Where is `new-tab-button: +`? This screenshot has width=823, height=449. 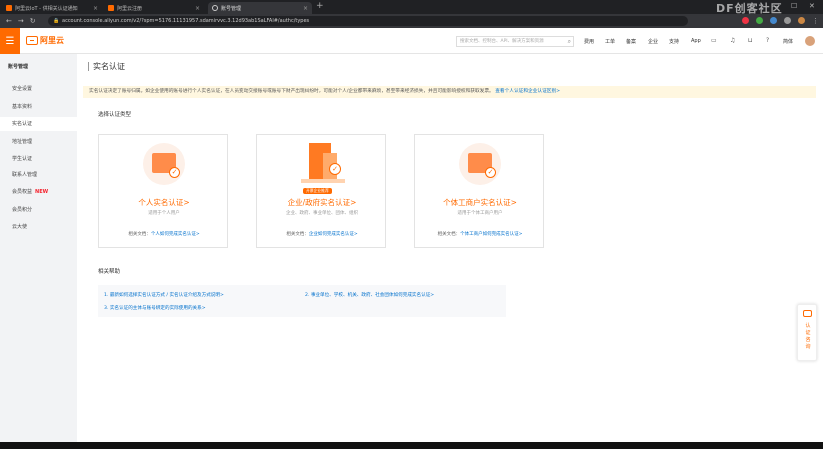 new-tab-button: + is located at coordinates (320, 6).